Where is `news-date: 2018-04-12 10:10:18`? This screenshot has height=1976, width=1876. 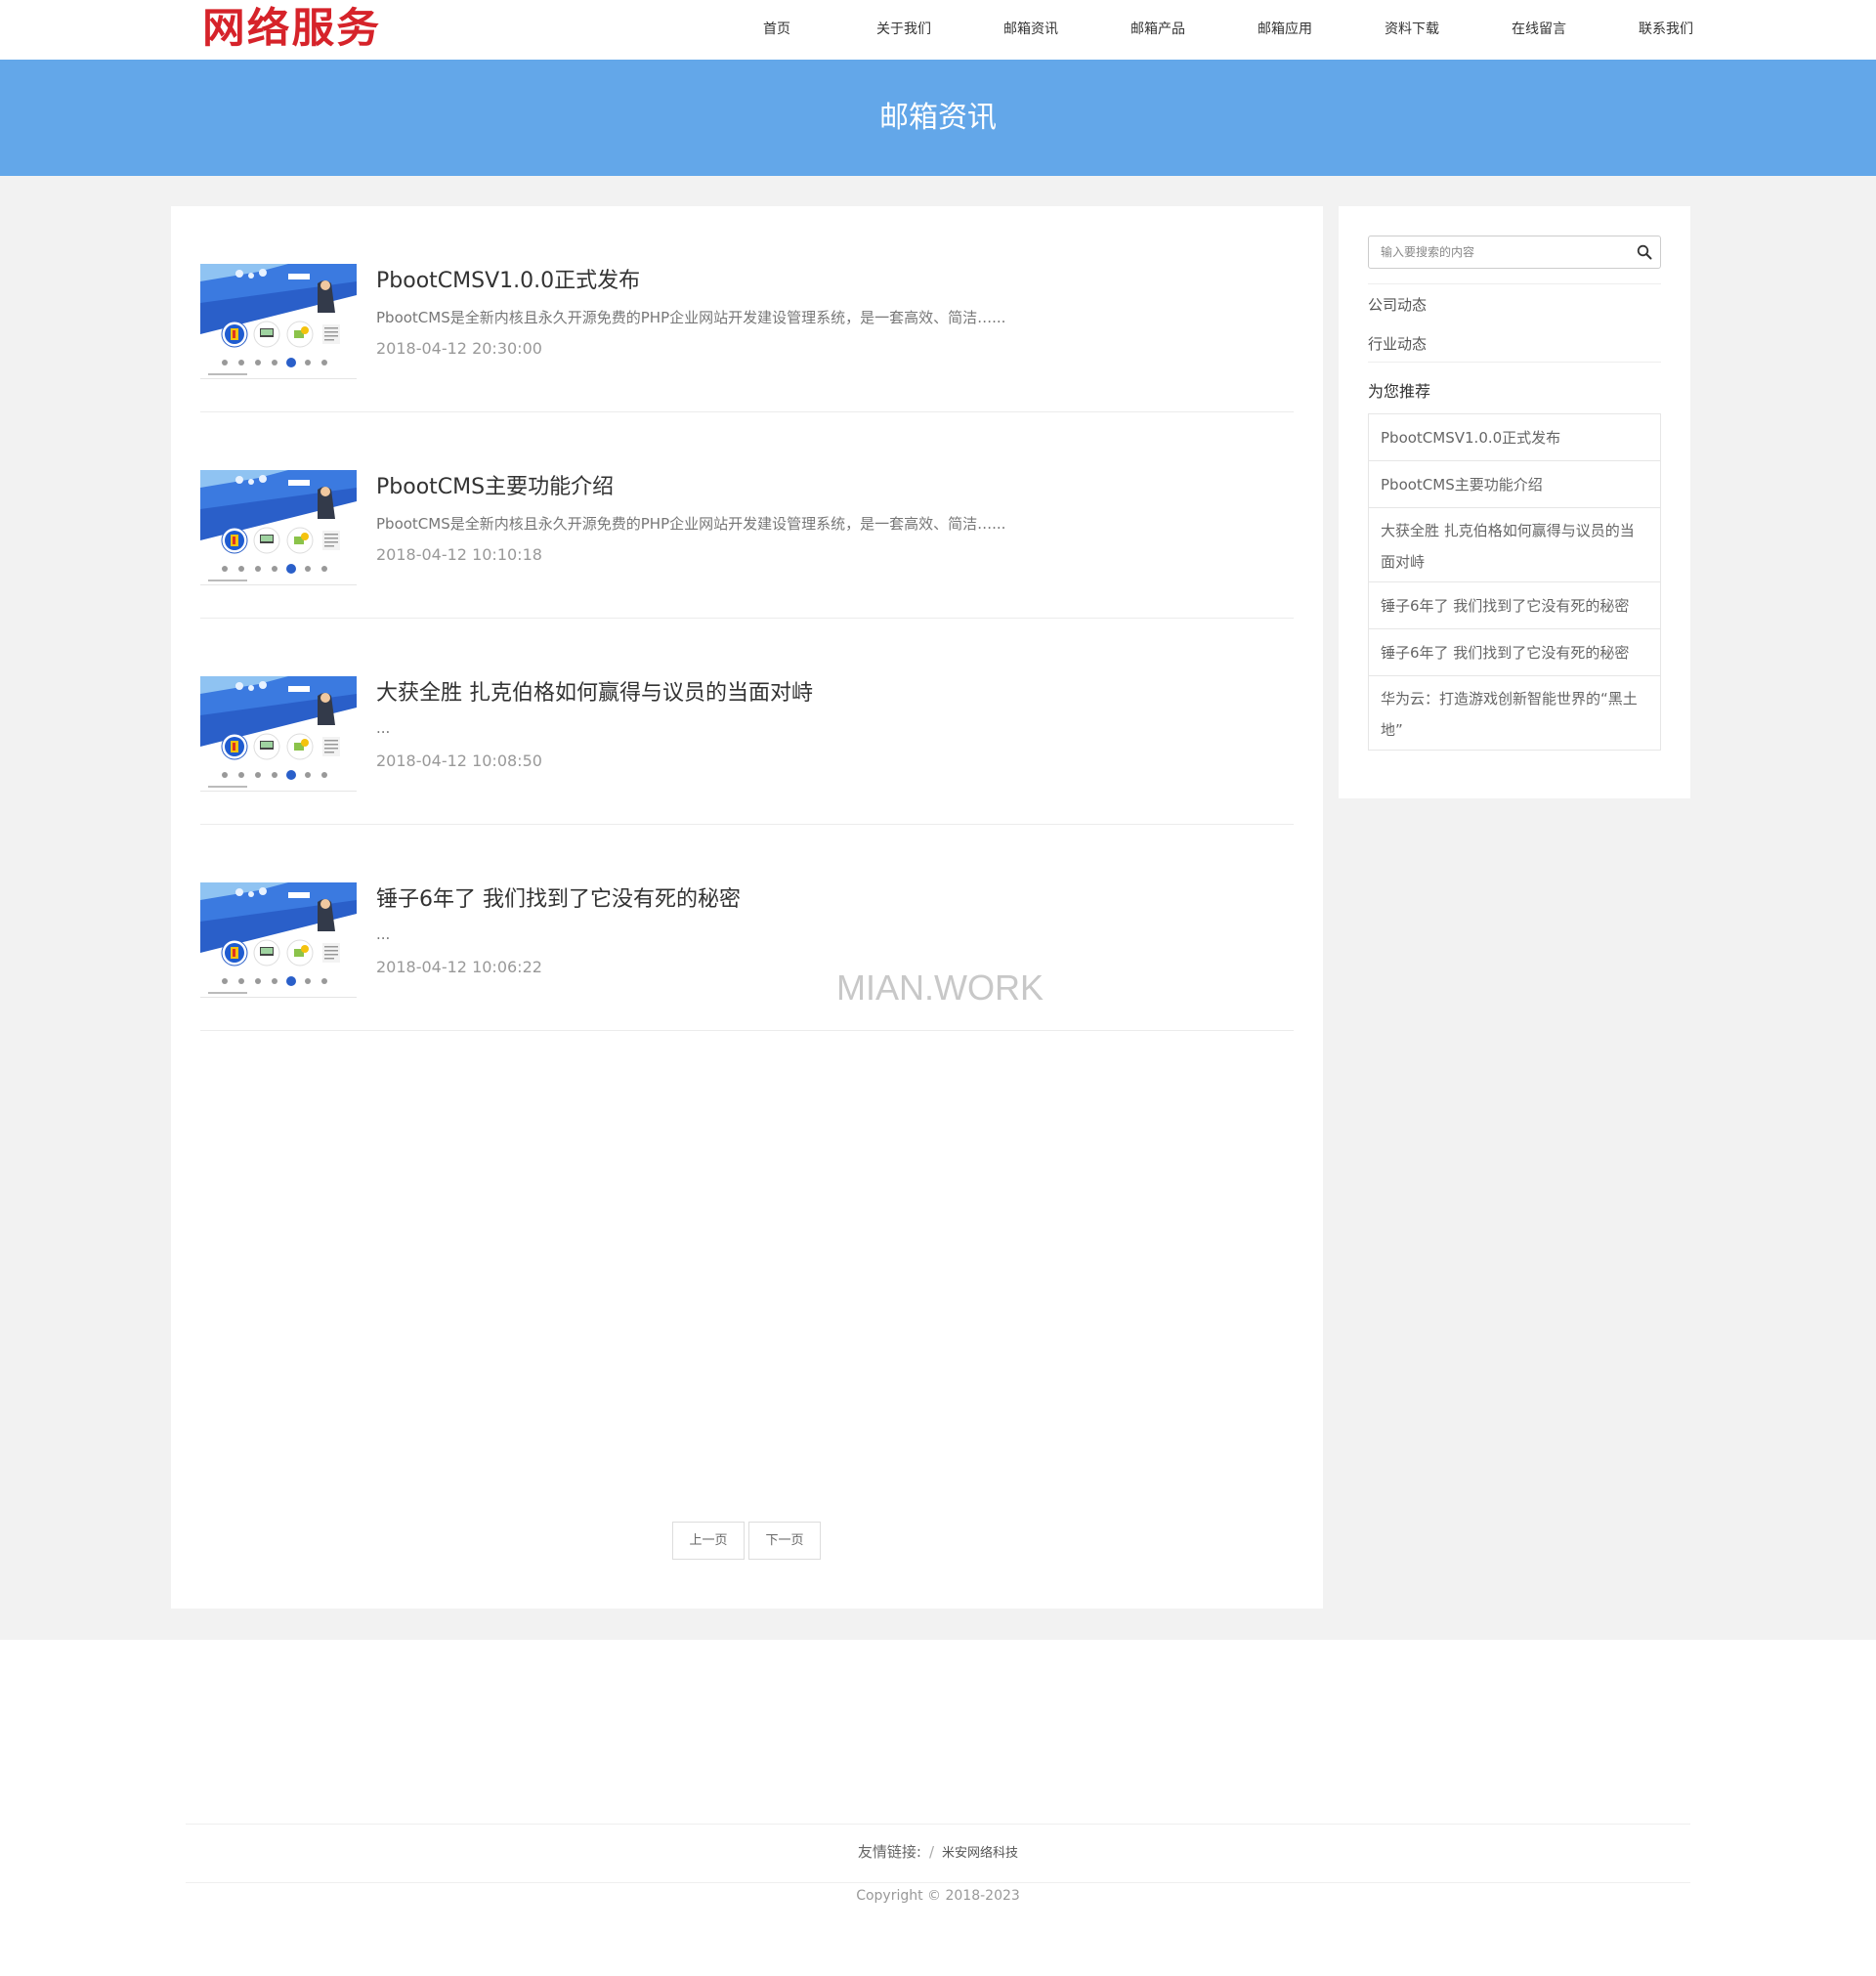 news-date: 2018-04-12 10:10:18 is located at coordinates (459, 554).